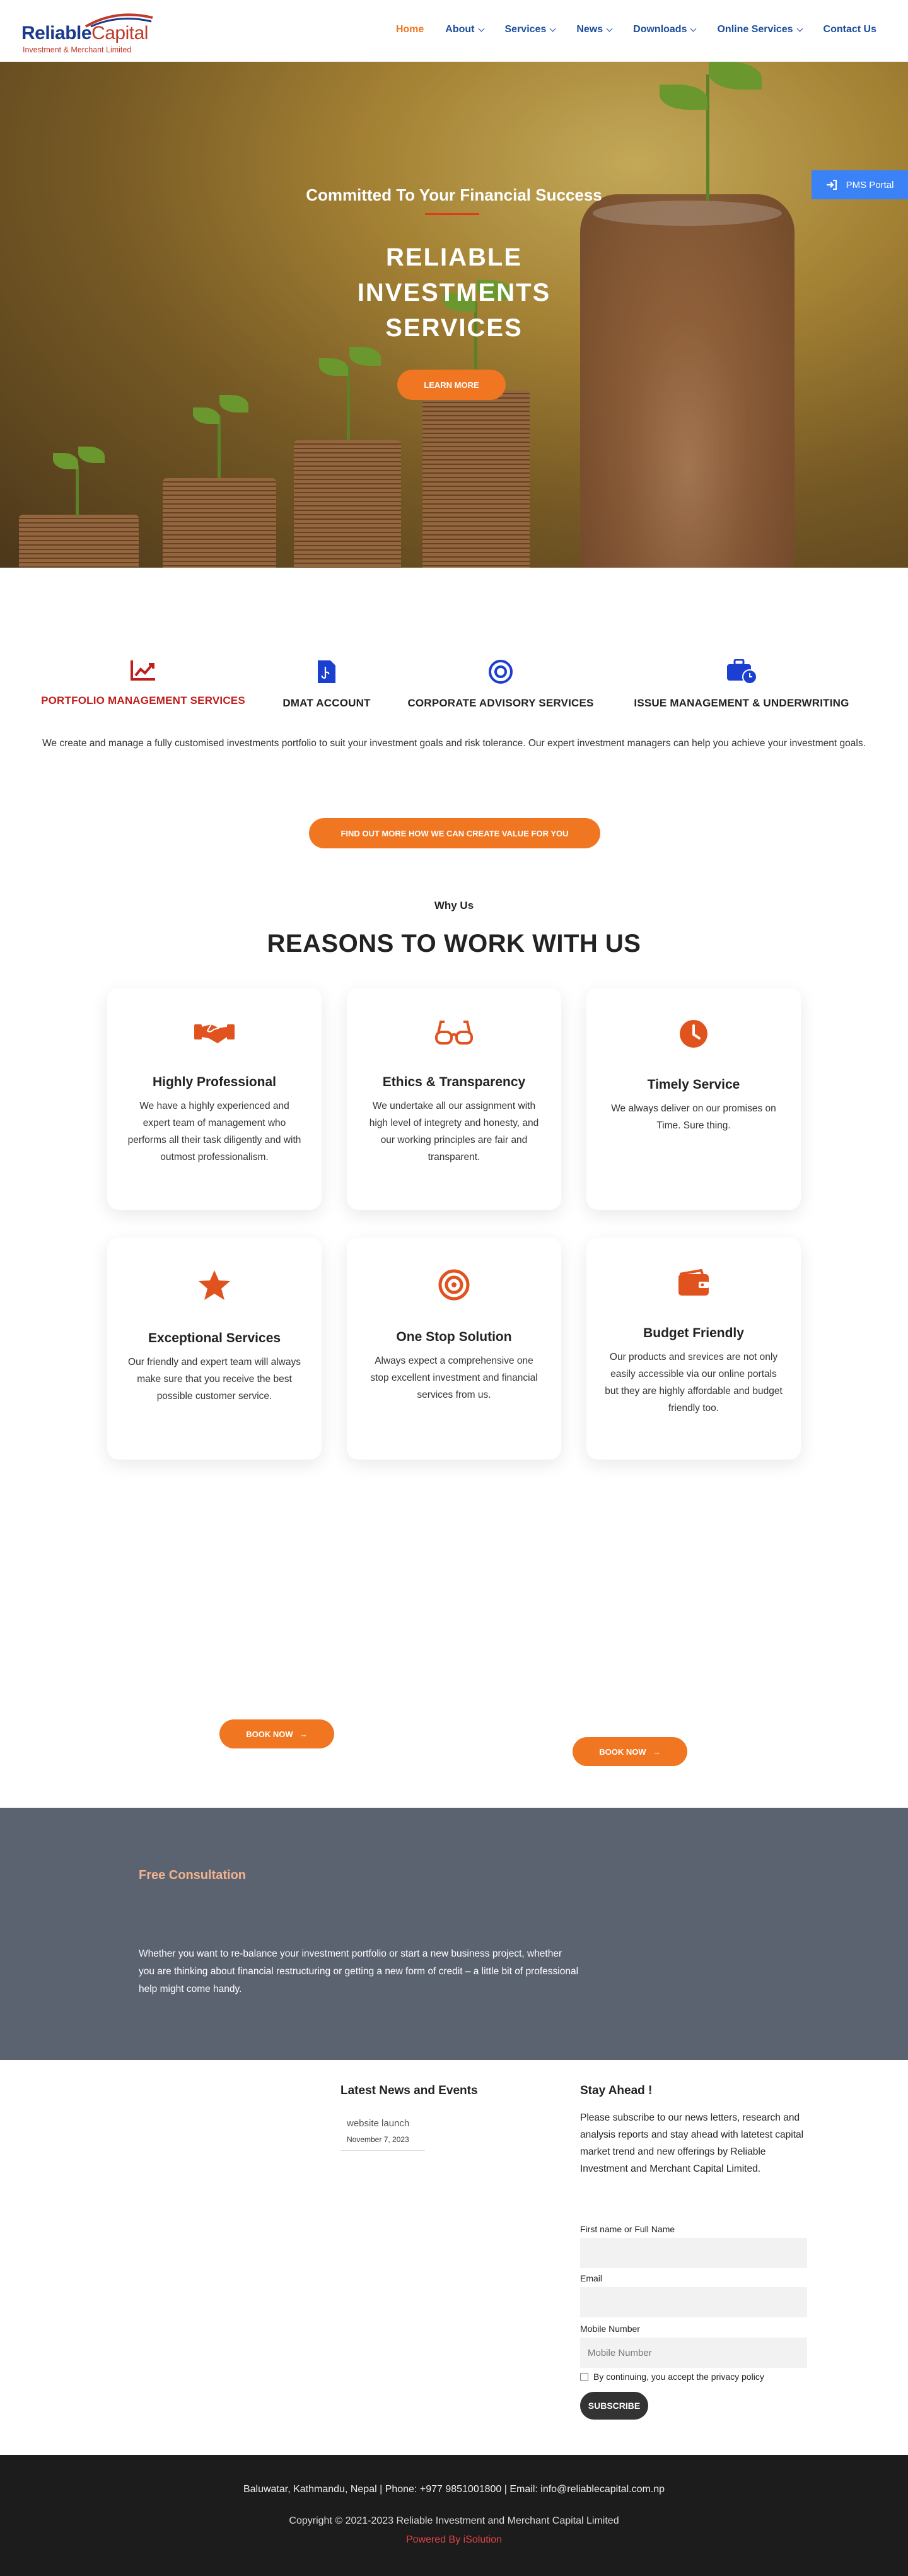 This screenshot has height=2576, width=908. What do you see at coordinates (84, 33) in the screenshot?
I see `logo-text: ReliableCapital` at bounding box center [84, 33].